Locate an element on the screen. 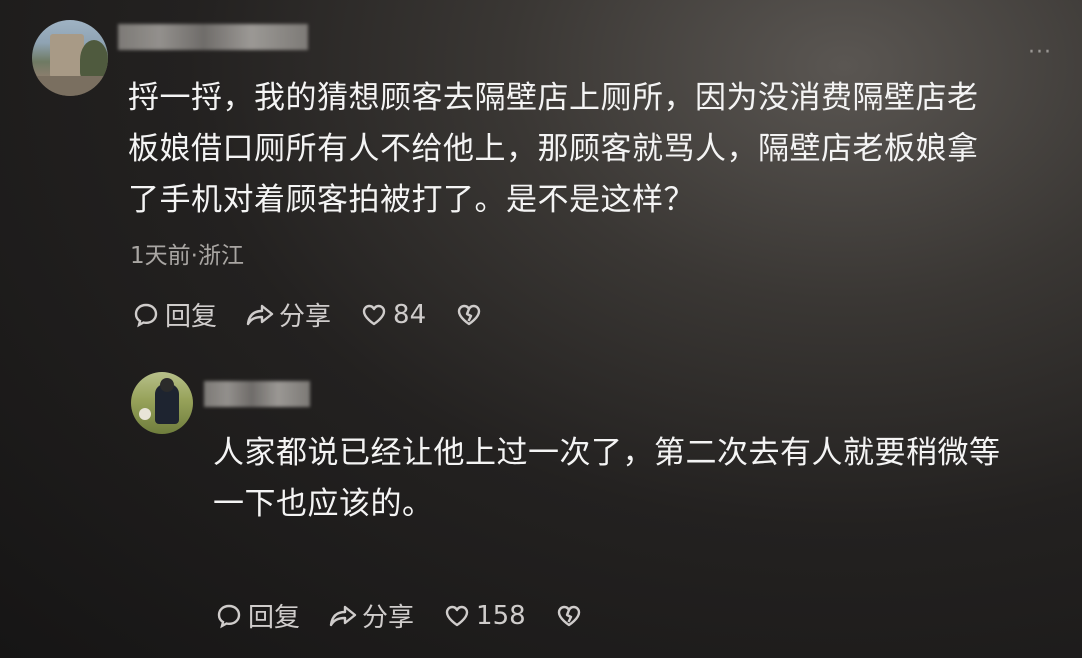  comment-meta: 1天前·浙江 is located at coordinates (187, 256).